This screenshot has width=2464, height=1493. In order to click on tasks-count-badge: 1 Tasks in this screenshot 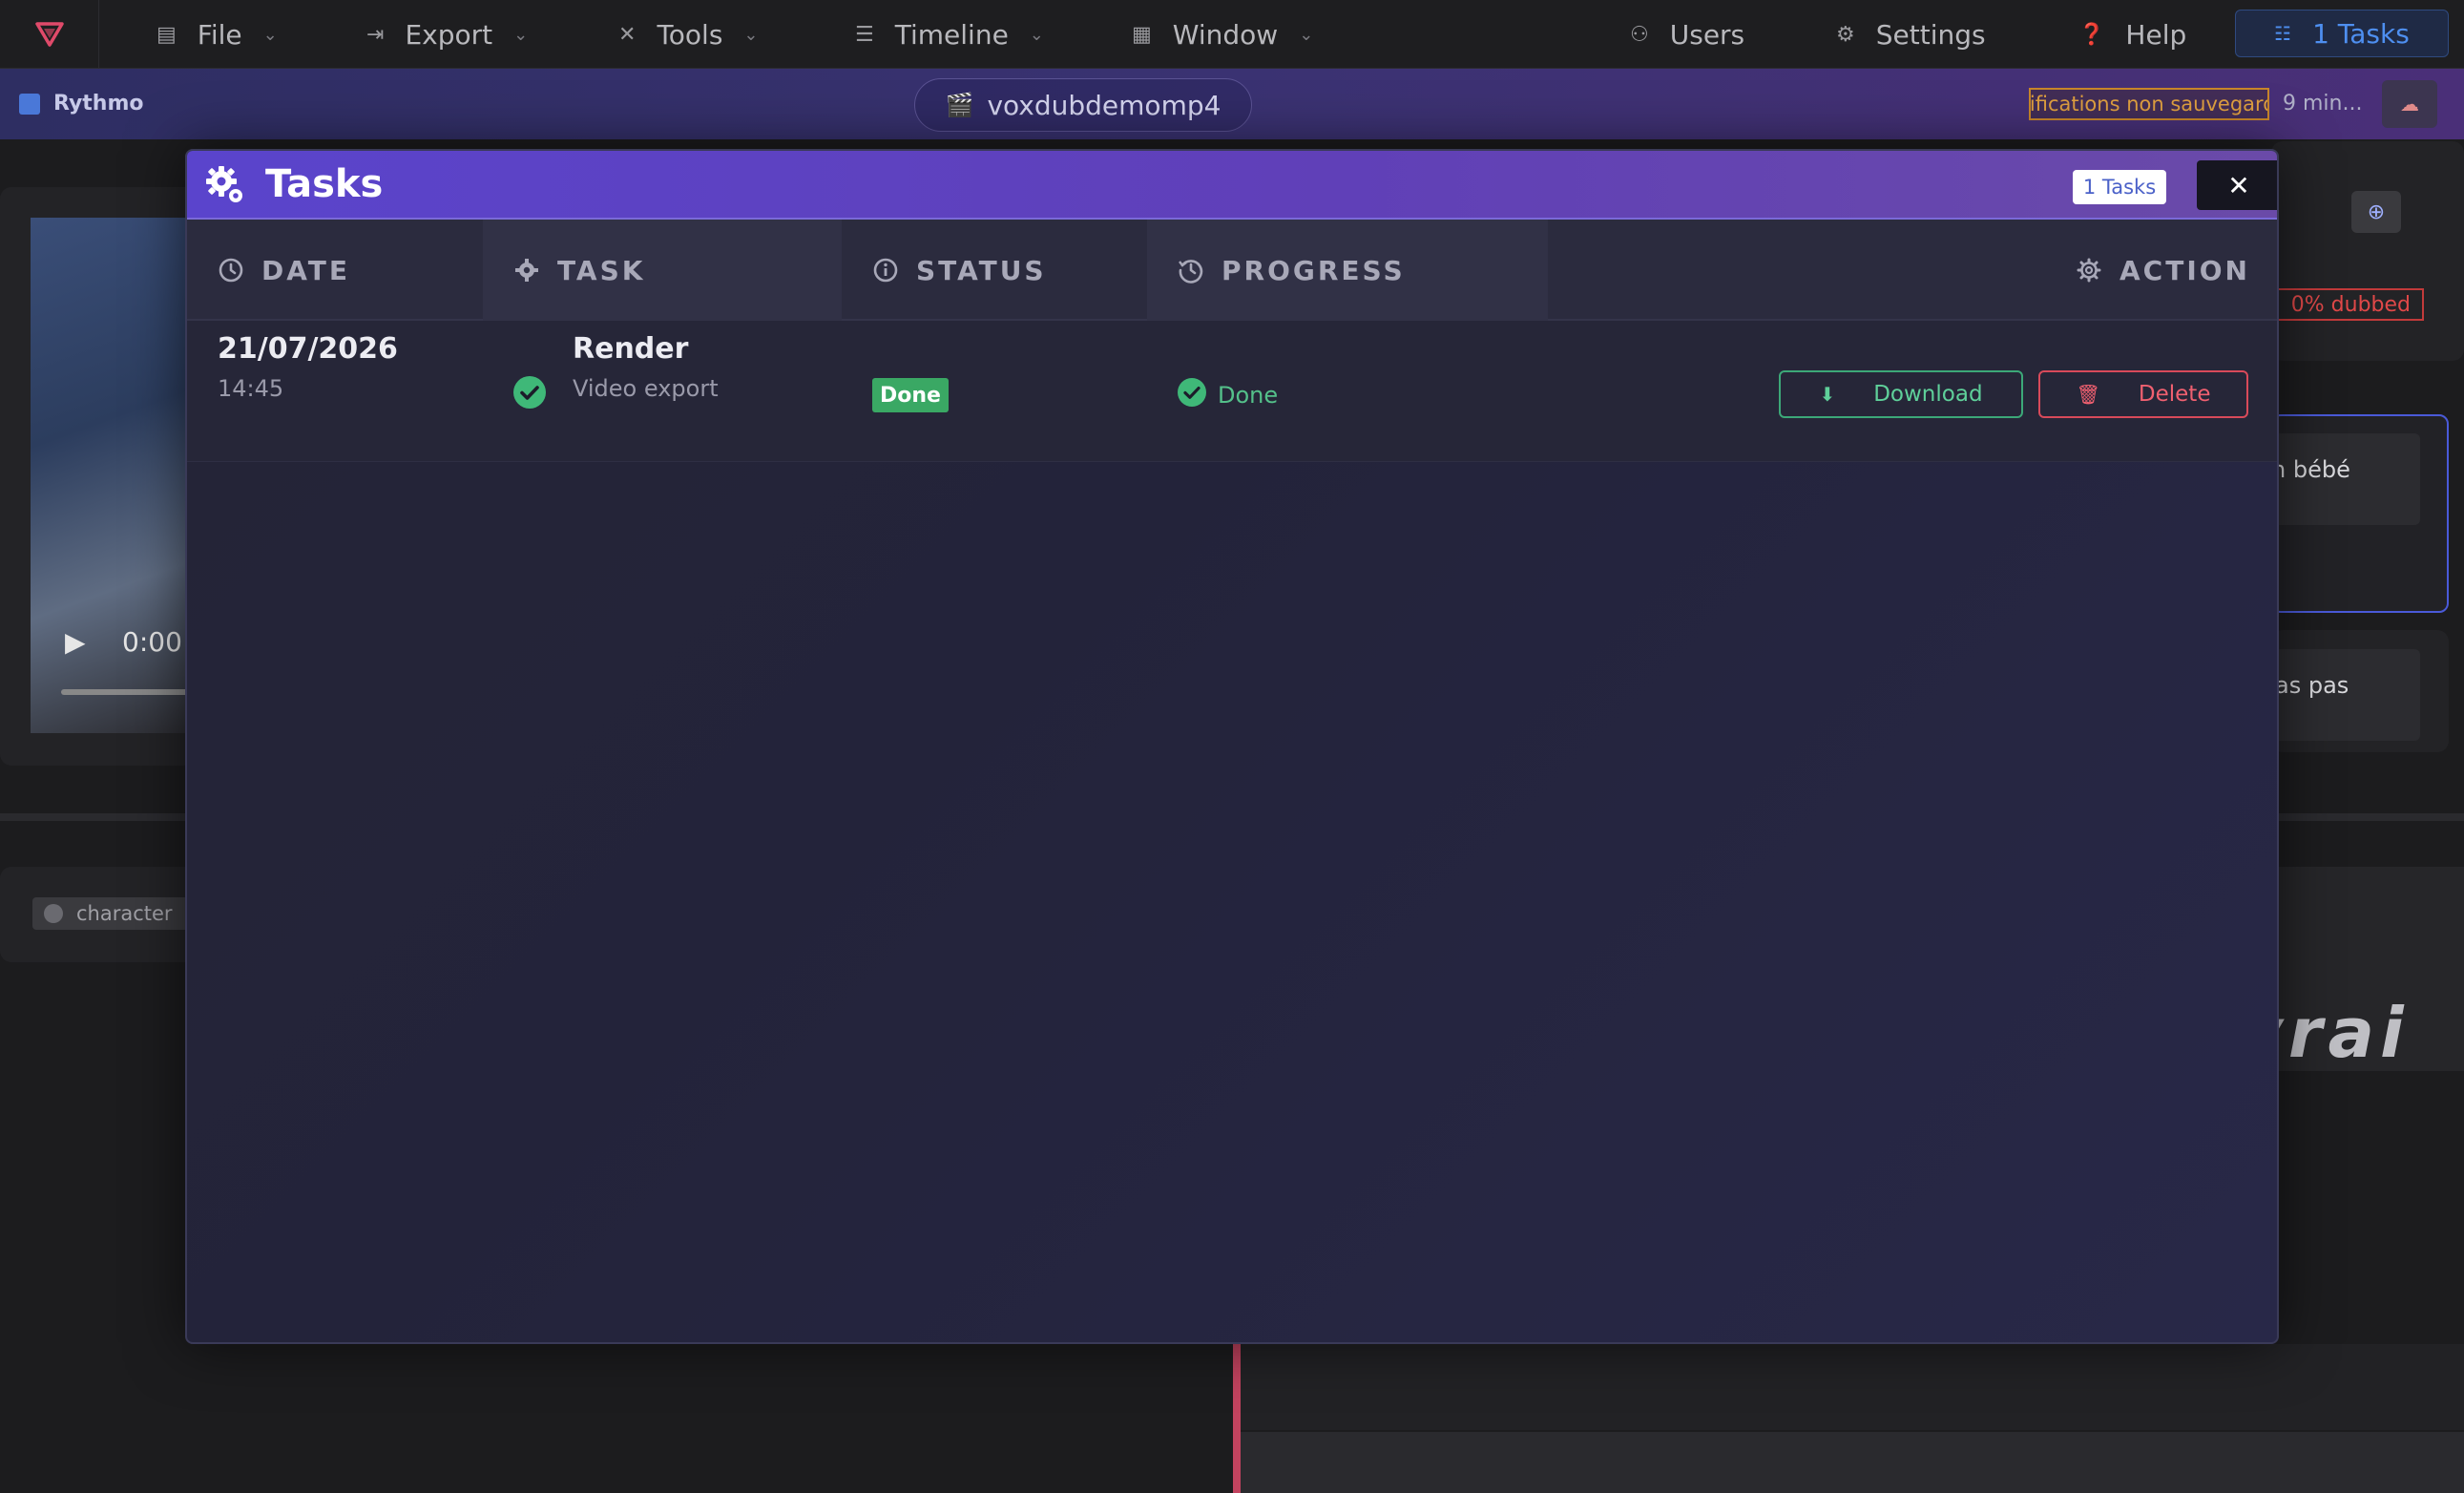, I will do `click(2120, 187)`.